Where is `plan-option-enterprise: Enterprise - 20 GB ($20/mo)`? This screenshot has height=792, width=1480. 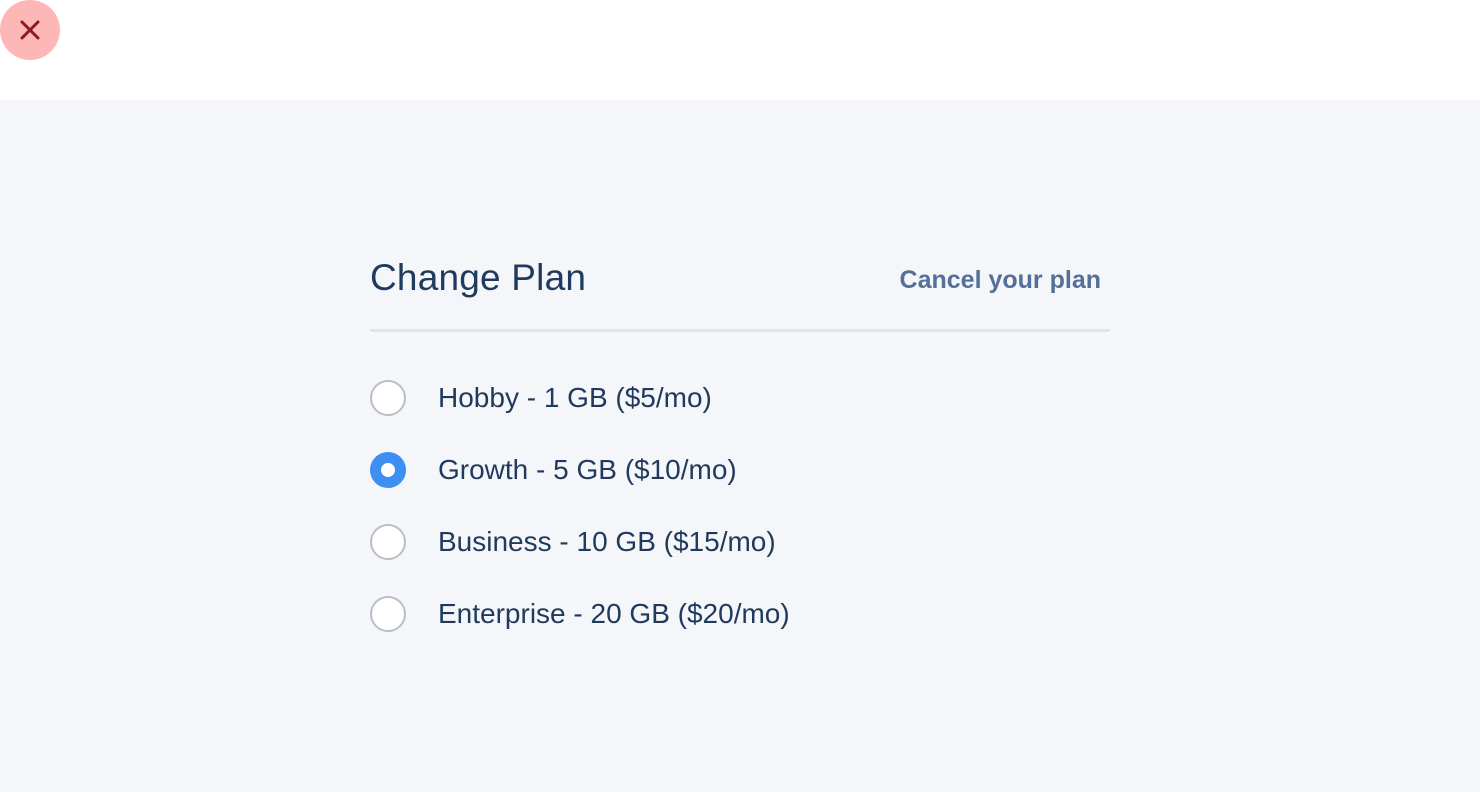 plan-option-enterprise: Enterprise - 20 GB ($20/mo) is located at coordinates (740, 614).